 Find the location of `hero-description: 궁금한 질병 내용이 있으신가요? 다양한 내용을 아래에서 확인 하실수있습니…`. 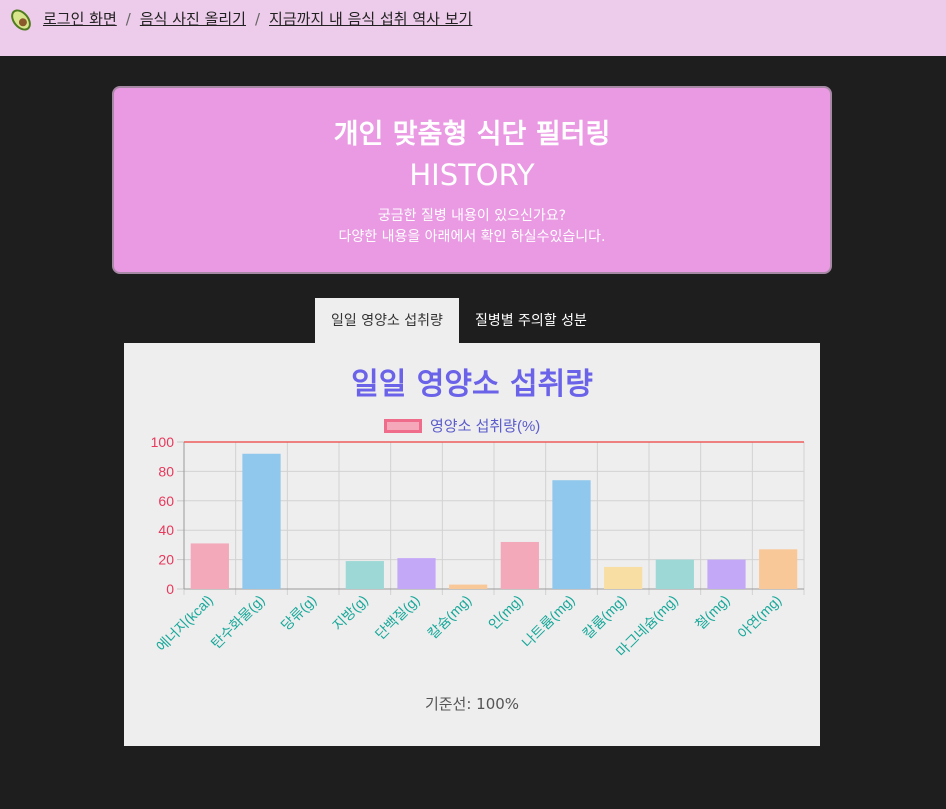

hero-description: 궁금한 질병 내용이 있으신가요? 다양한 내용을 아래에서 확인 하실수있습니… is located at coordinates (472, 227).